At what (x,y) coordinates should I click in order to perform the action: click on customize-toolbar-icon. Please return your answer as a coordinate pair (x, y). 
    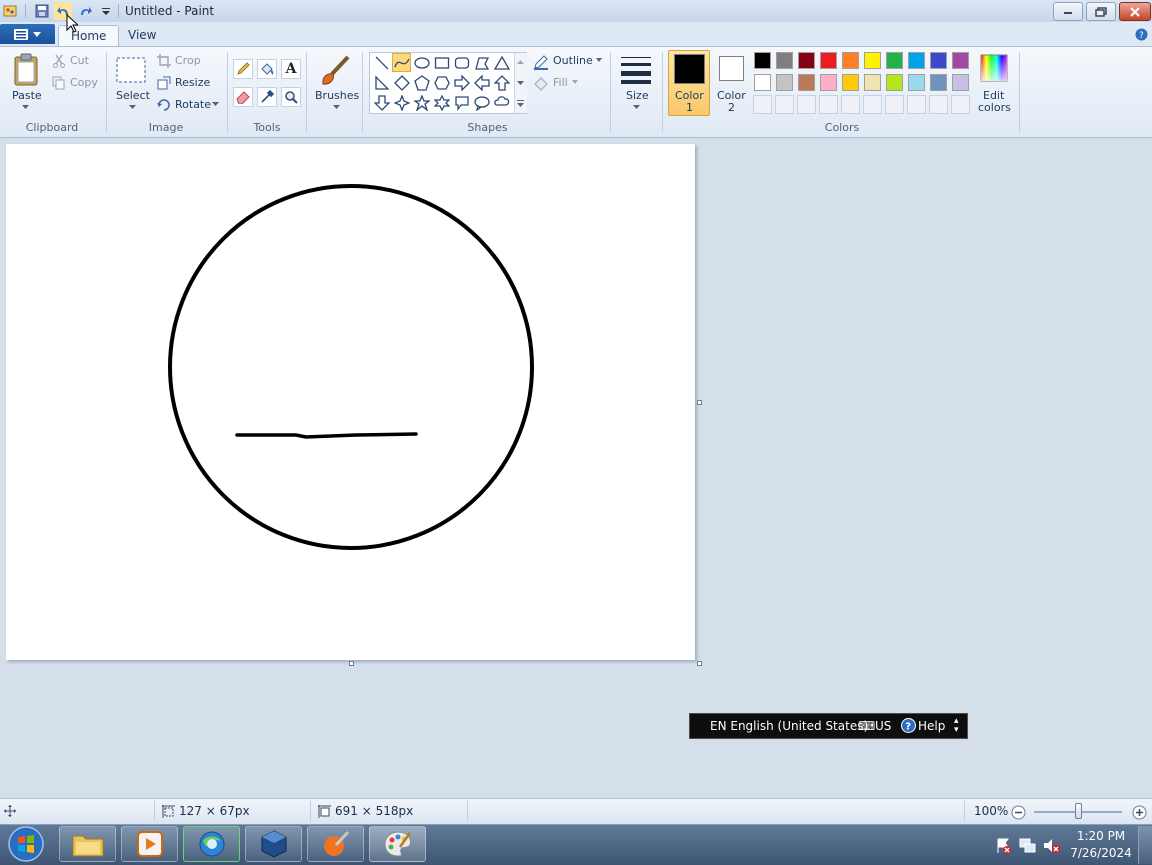
    Looking at the image, I should click on (106, 11).